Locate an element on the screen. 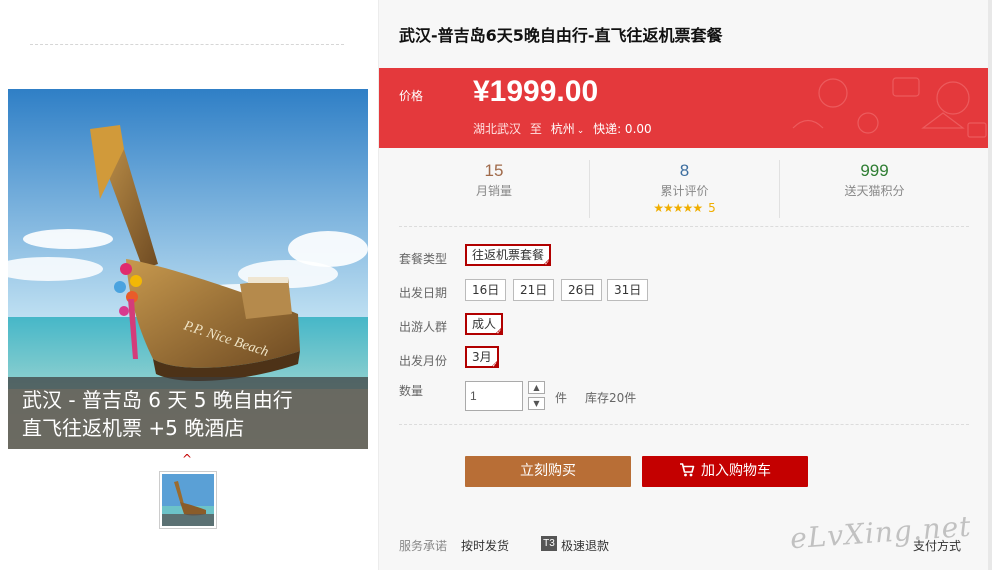 The image size is (992, 570). stat-reviews: 8 累计评价 ★★★★★ 5 is located at coordinates (684, 189).